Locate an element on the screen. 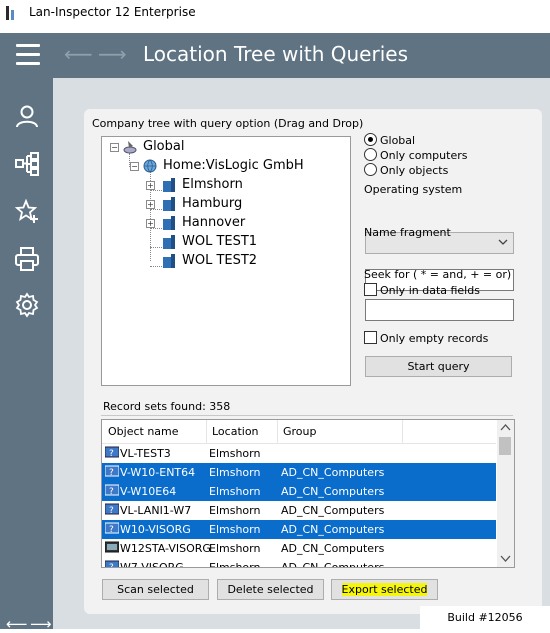  tree-node-company: Home:VisLogic GmbH is located at coordinates (233, 165).